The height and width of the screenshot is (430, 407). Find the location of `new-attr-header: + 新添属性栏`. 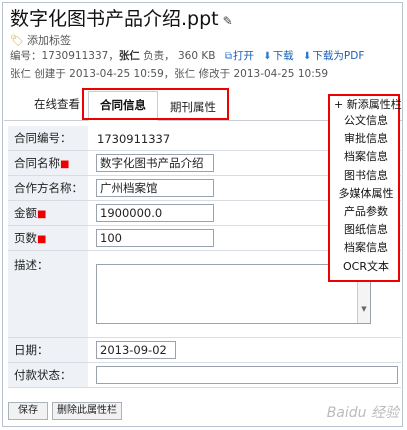

new-attr-header: + 新添属性栏 is located at coordinates (368, 104).